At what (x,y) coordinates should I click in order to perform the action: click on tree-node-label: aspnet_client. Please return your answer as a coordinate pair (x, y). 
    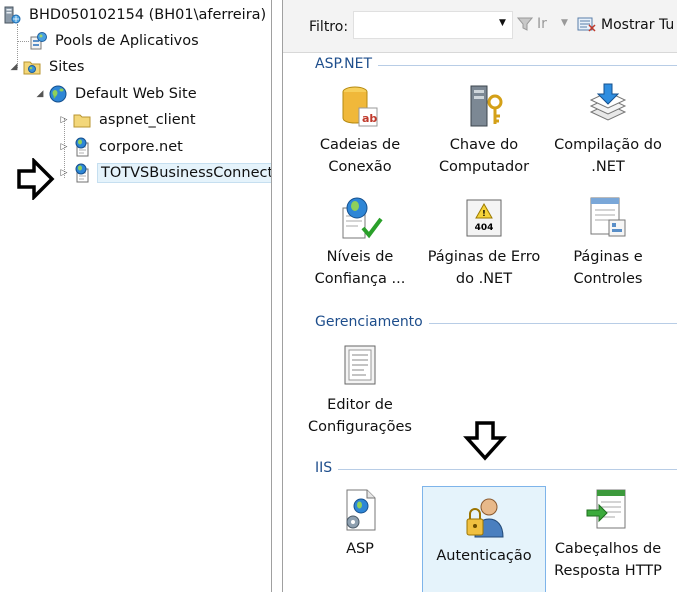
    Looking at the image, I should click on (147, 120).